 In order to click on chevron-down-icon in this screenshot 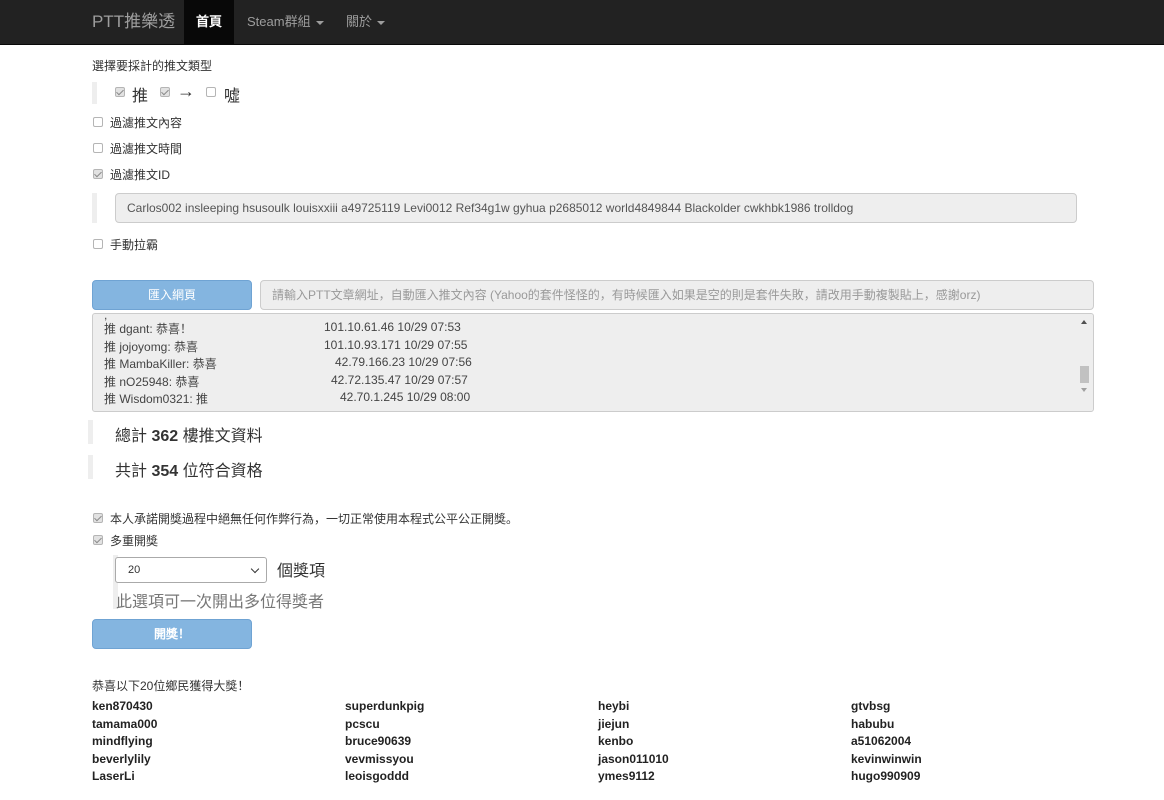, I will do `click(255, 569)`.